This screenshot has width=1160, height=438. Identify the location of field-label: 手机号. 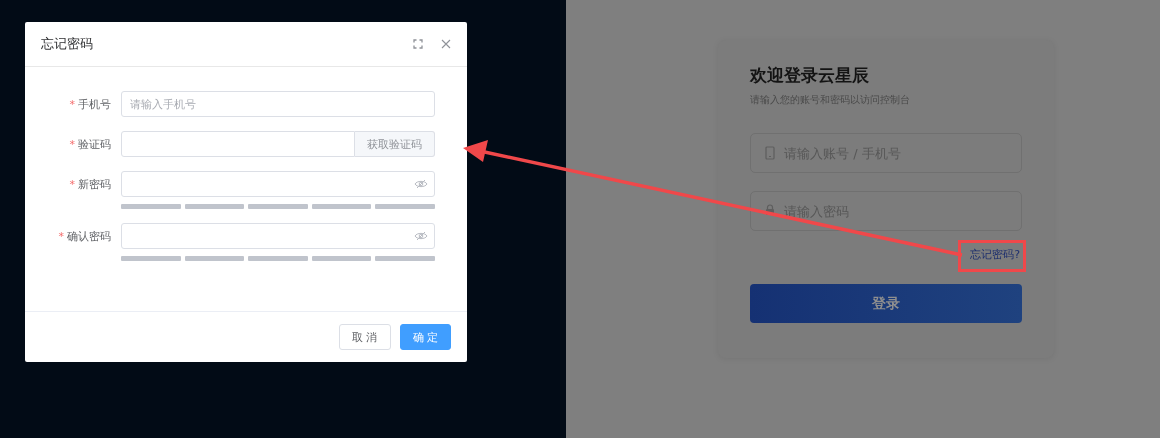
(94, 104).